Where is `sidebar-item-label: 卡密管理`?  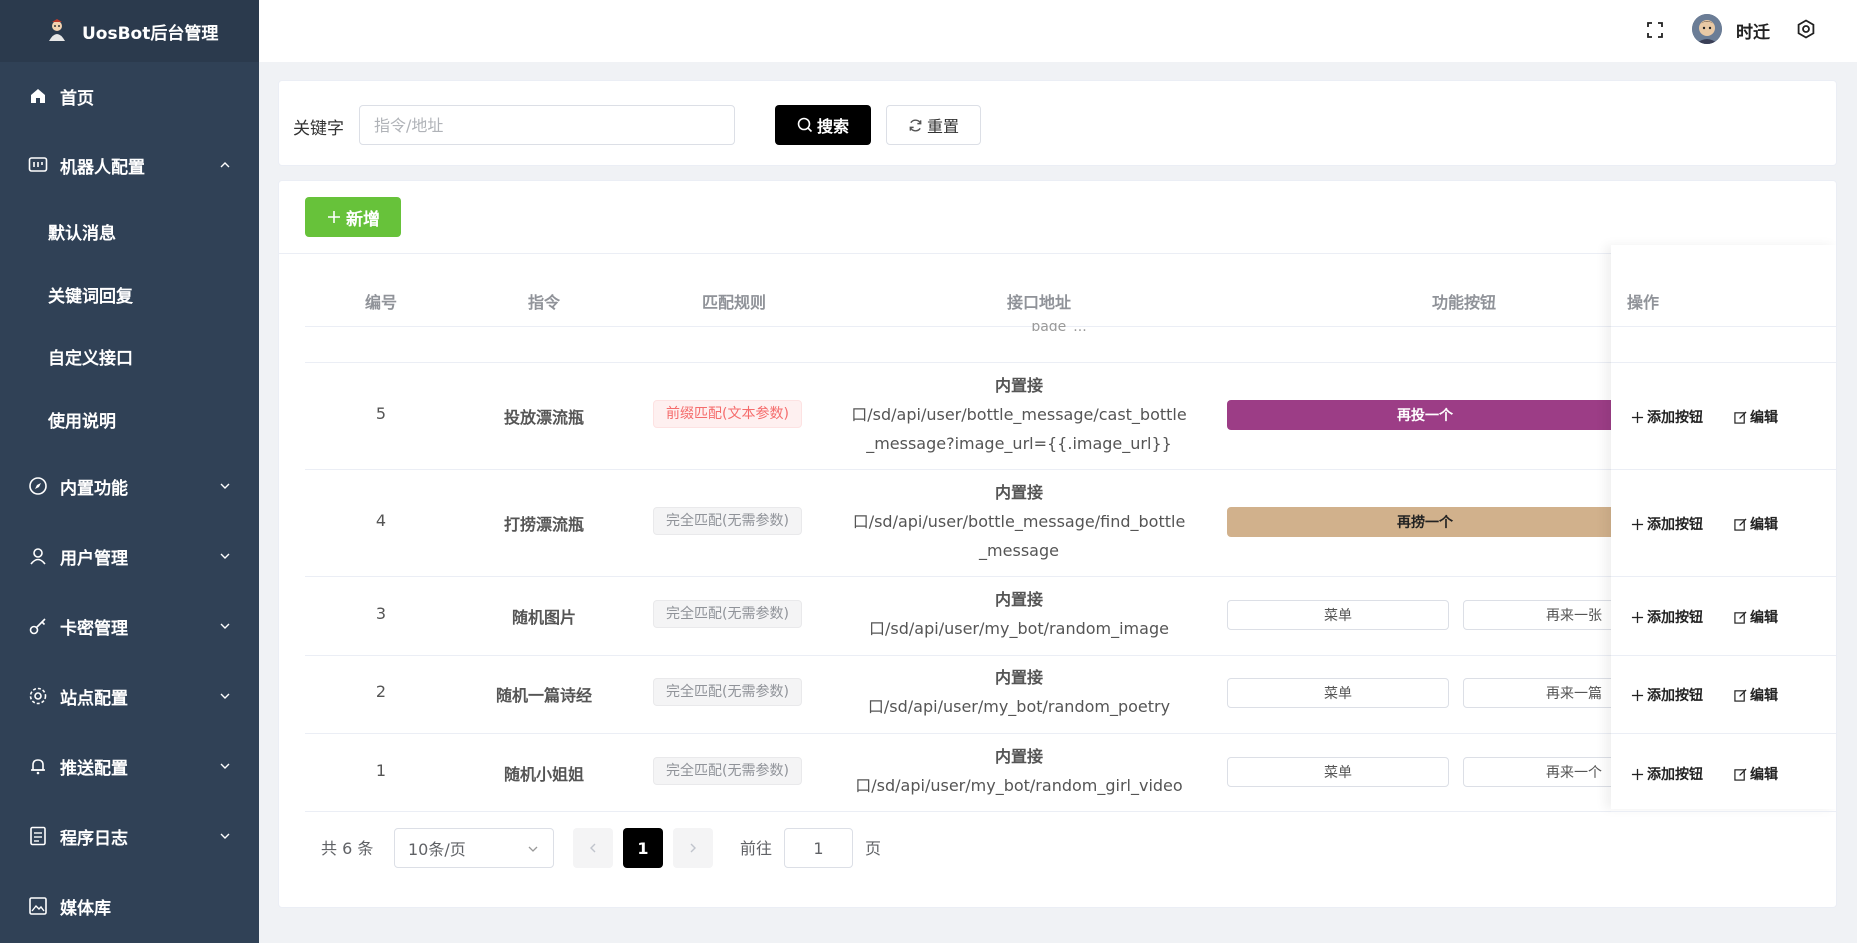 sidebar-item-label: 卡密管理 is located at coordinates (94, 628).